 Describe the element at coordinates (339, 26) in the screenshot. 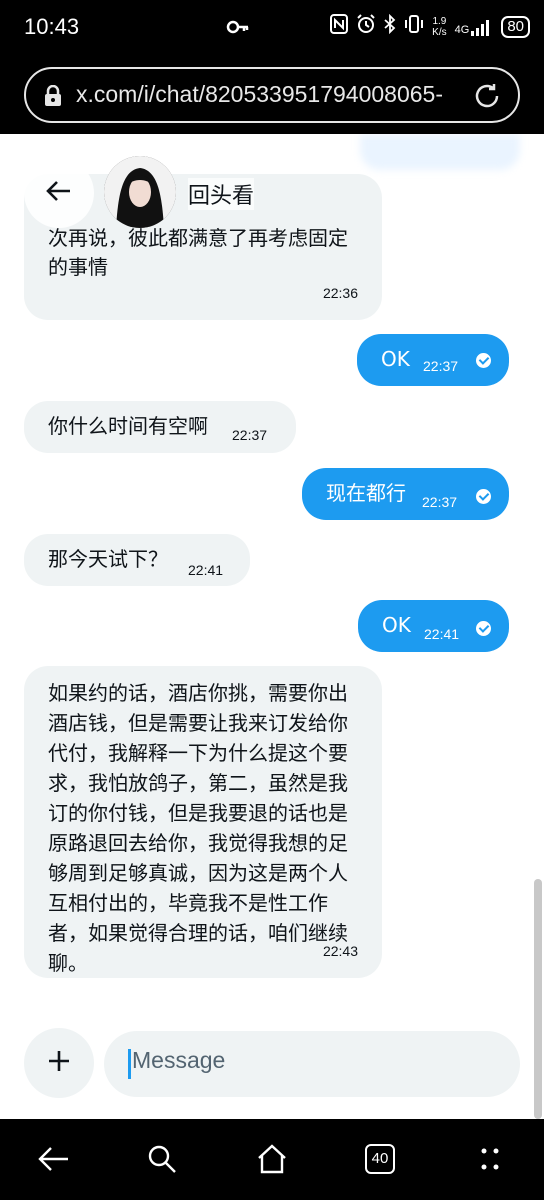

I see `nfc-icon` at that location.